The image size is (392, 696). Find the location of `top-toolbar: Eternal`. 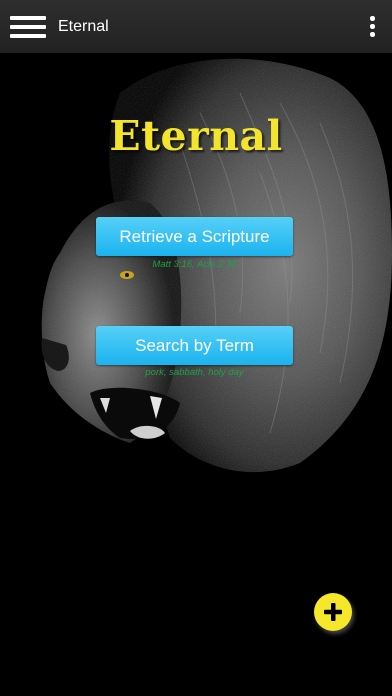

top-toolbar: Eternal is located at coordinates (196, 26).